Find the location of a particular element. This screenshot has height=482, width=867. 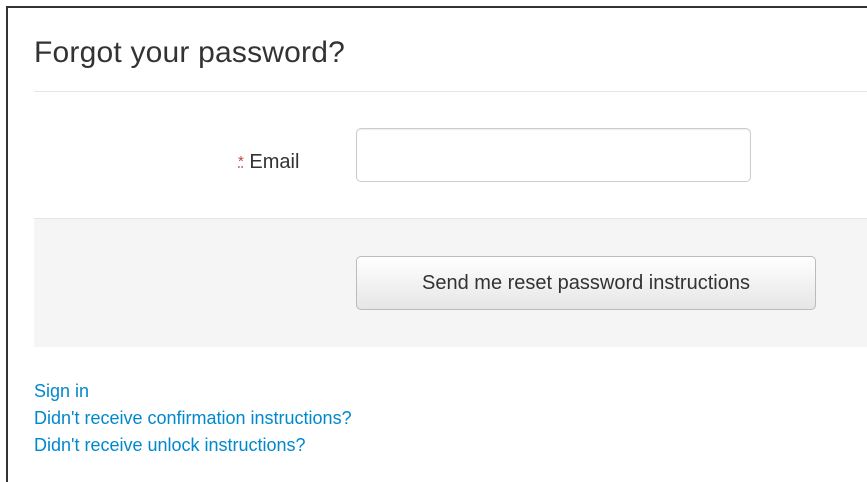

unlock-instructions-link: Didn't receive unlock instructions? is located at coordinates (193, 445).